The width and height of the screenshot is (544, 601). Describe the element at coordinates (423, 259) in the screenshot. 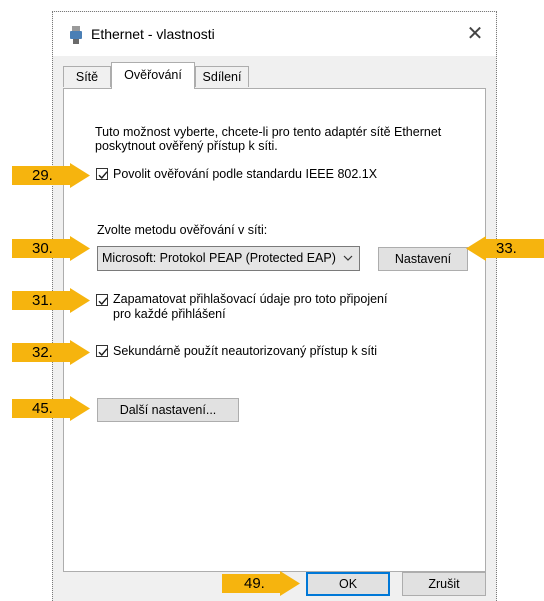

I see `settings-button: Nastavení` at that location.